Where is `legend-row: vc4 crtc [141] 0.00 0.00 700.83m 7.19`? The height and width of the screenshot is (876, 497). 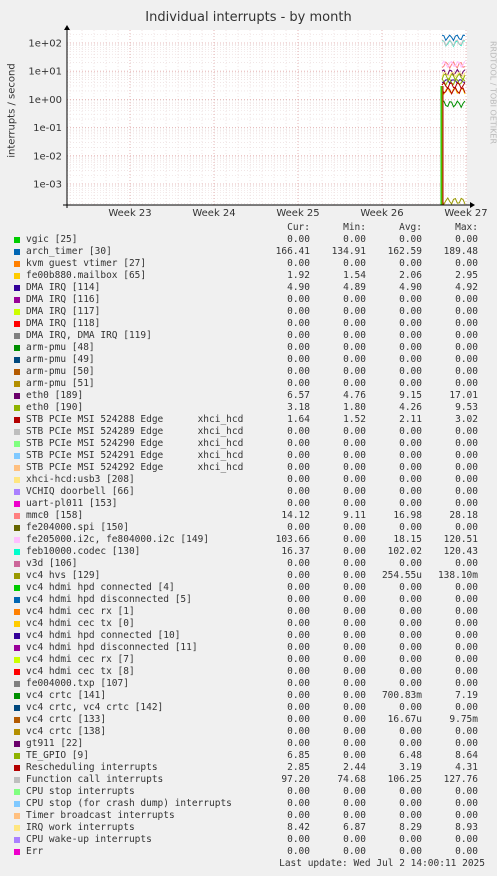 legend-row: vc4 crtc [141] 0.00 0.00 700.83m 7.19 is located at coordinates (248, 696).